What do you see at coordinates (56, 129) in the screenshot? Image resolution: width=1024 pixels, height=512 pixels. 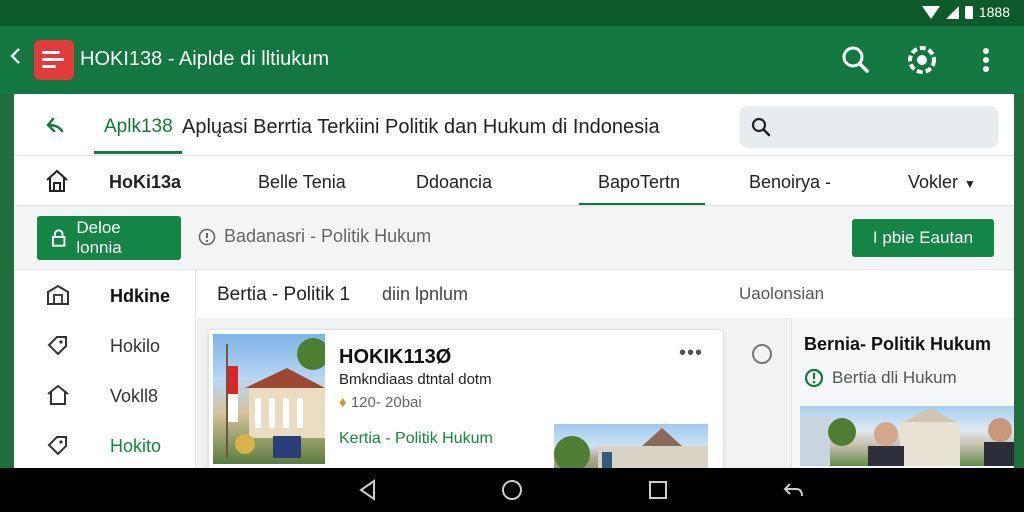 I see `back-arrow-icon` at bounding box center [56, 129].